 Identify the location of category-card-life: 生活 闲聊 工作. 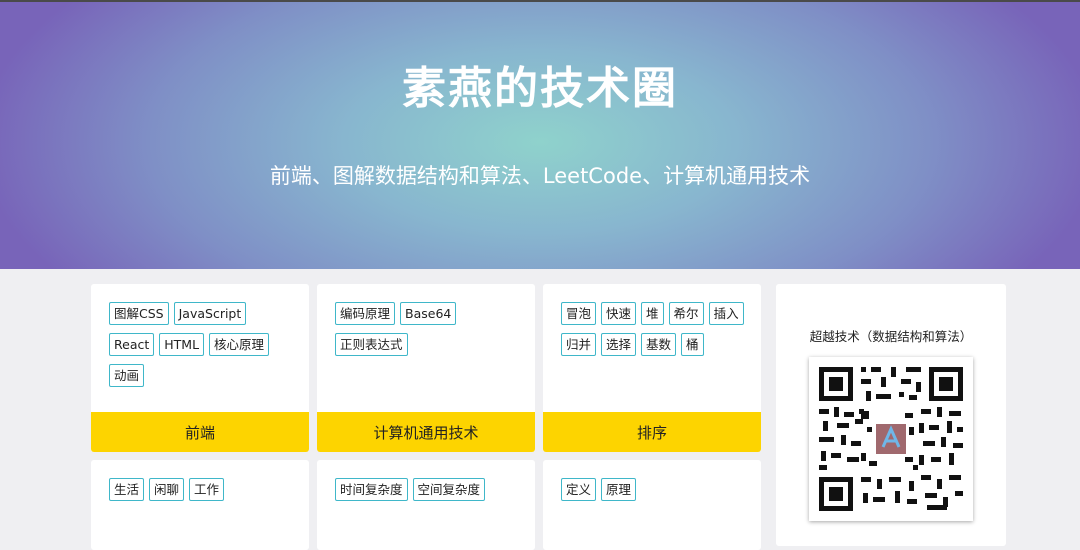
(200, 505).